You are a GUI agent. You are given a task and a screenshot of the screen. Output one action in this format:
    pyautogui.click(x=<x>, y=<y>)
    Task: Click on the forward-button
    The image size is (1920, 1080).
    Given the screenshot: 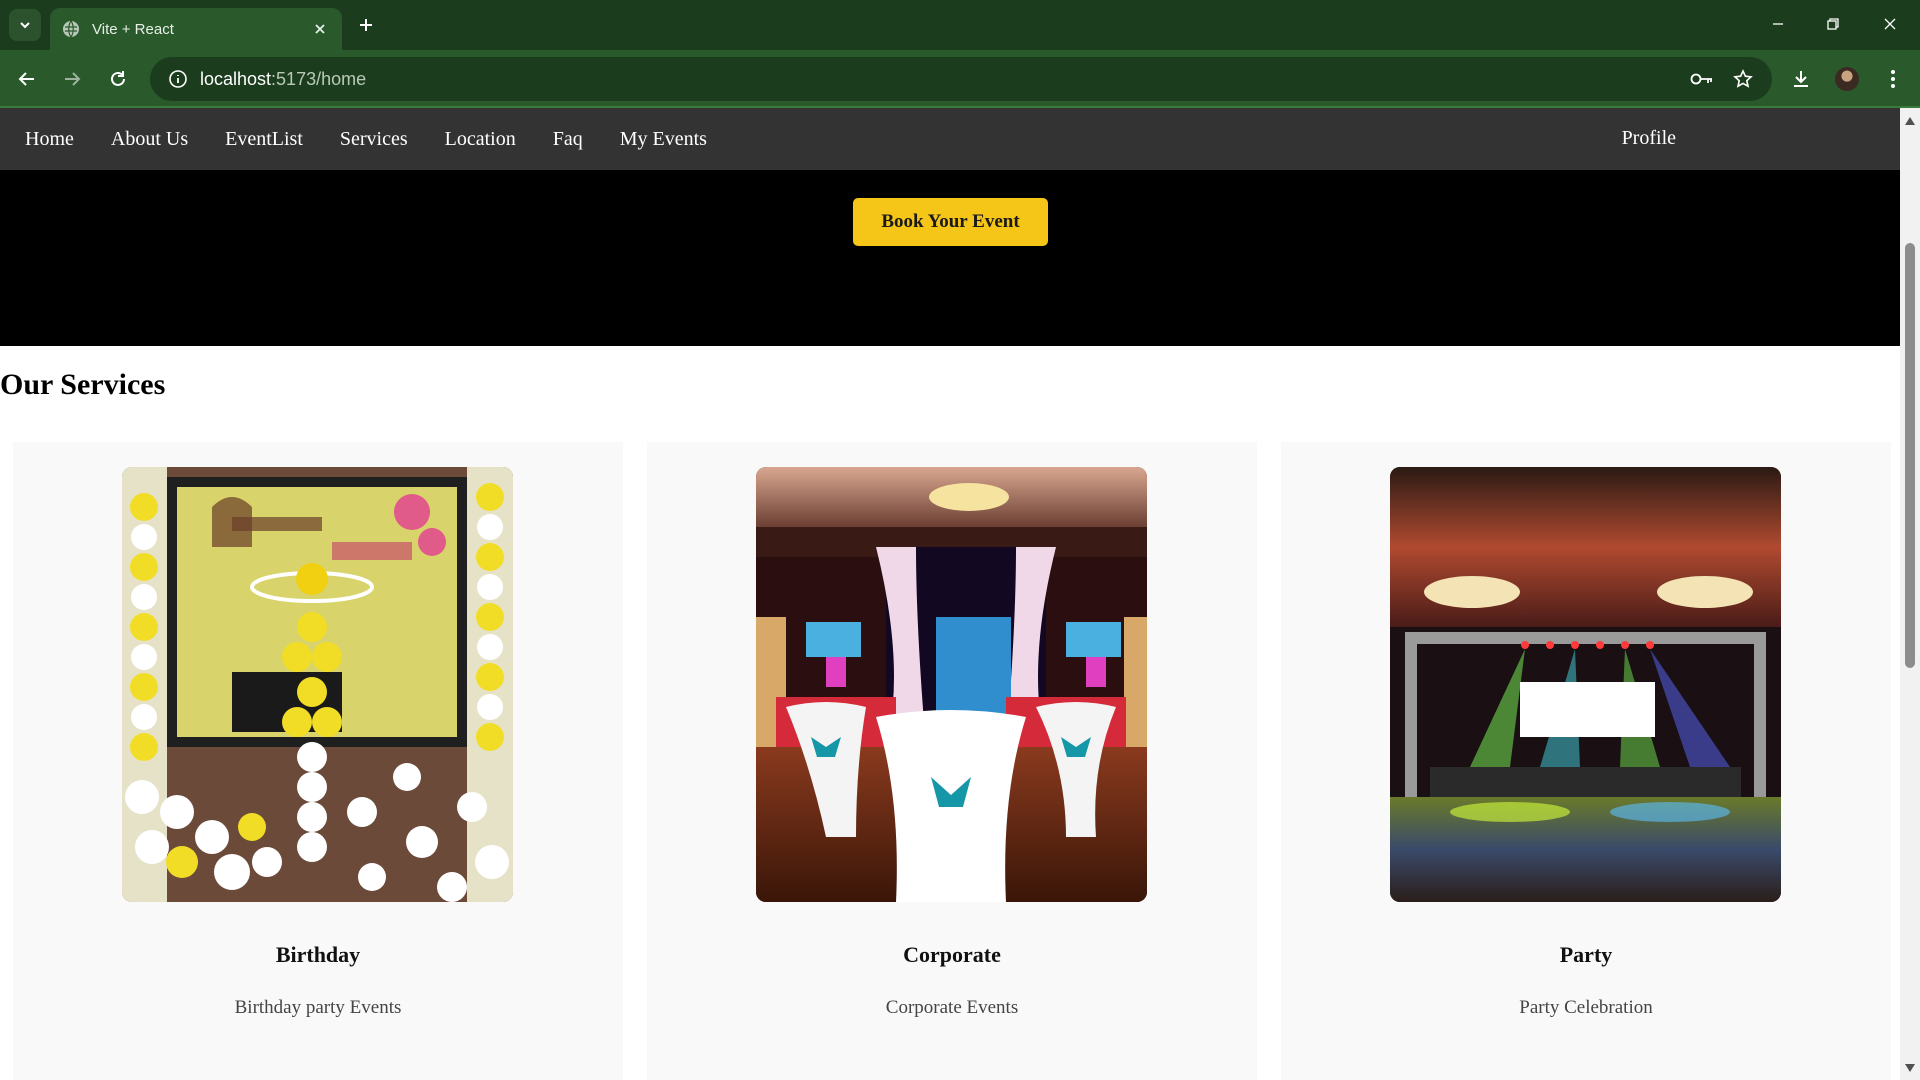 What is the action you would take?
    pyautogui.click(x=72, y=79)
    